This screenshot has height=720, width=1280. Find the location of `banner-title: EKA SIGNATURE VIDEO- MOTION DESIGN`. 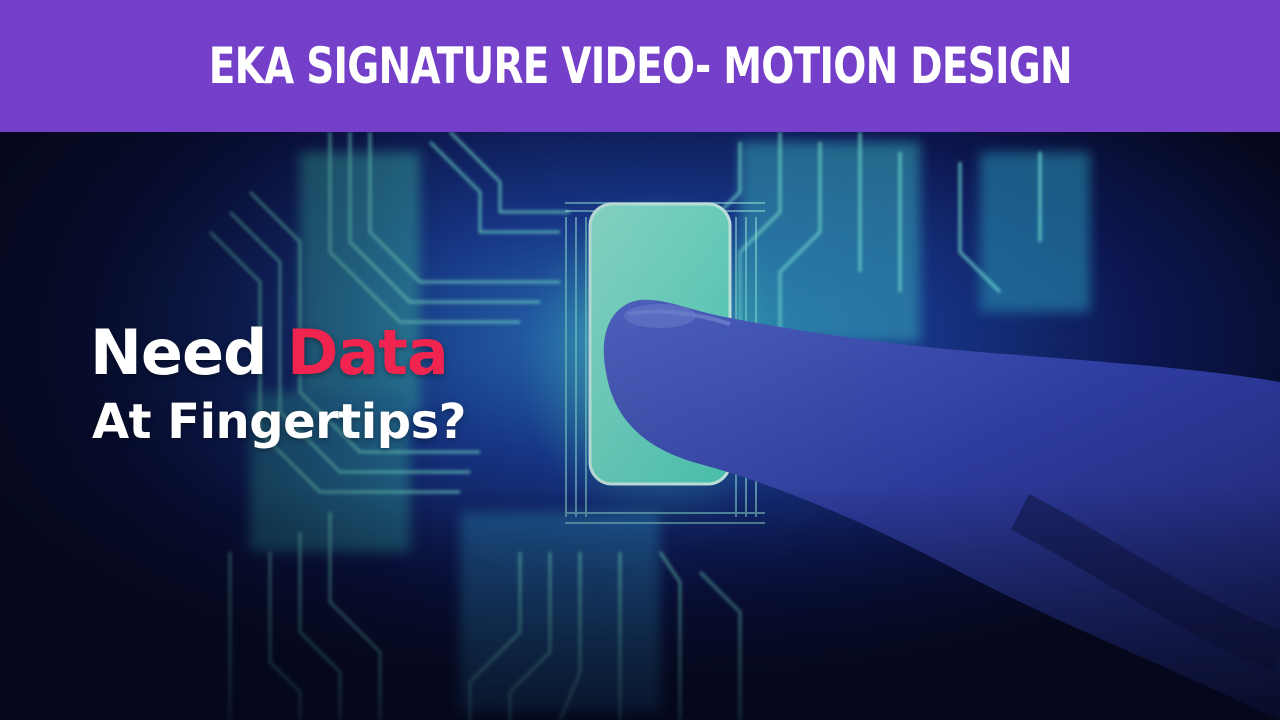

banner-title: EKA SIGNATURE VIDEO- MOTION DESIGN is located at coordinates (640, 66).